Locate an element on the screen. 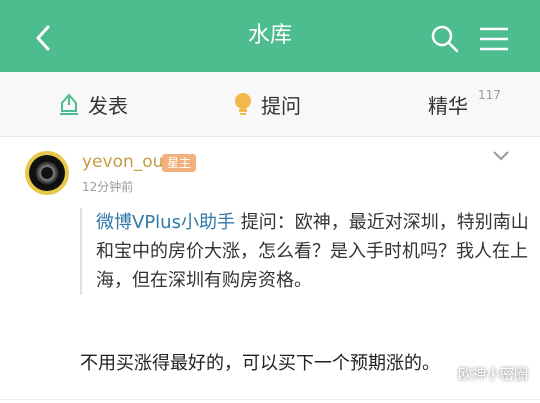 Image resolution: width=540 pixels, height=403 pixels. best-count: 117 is located at coordinates (489, 95).